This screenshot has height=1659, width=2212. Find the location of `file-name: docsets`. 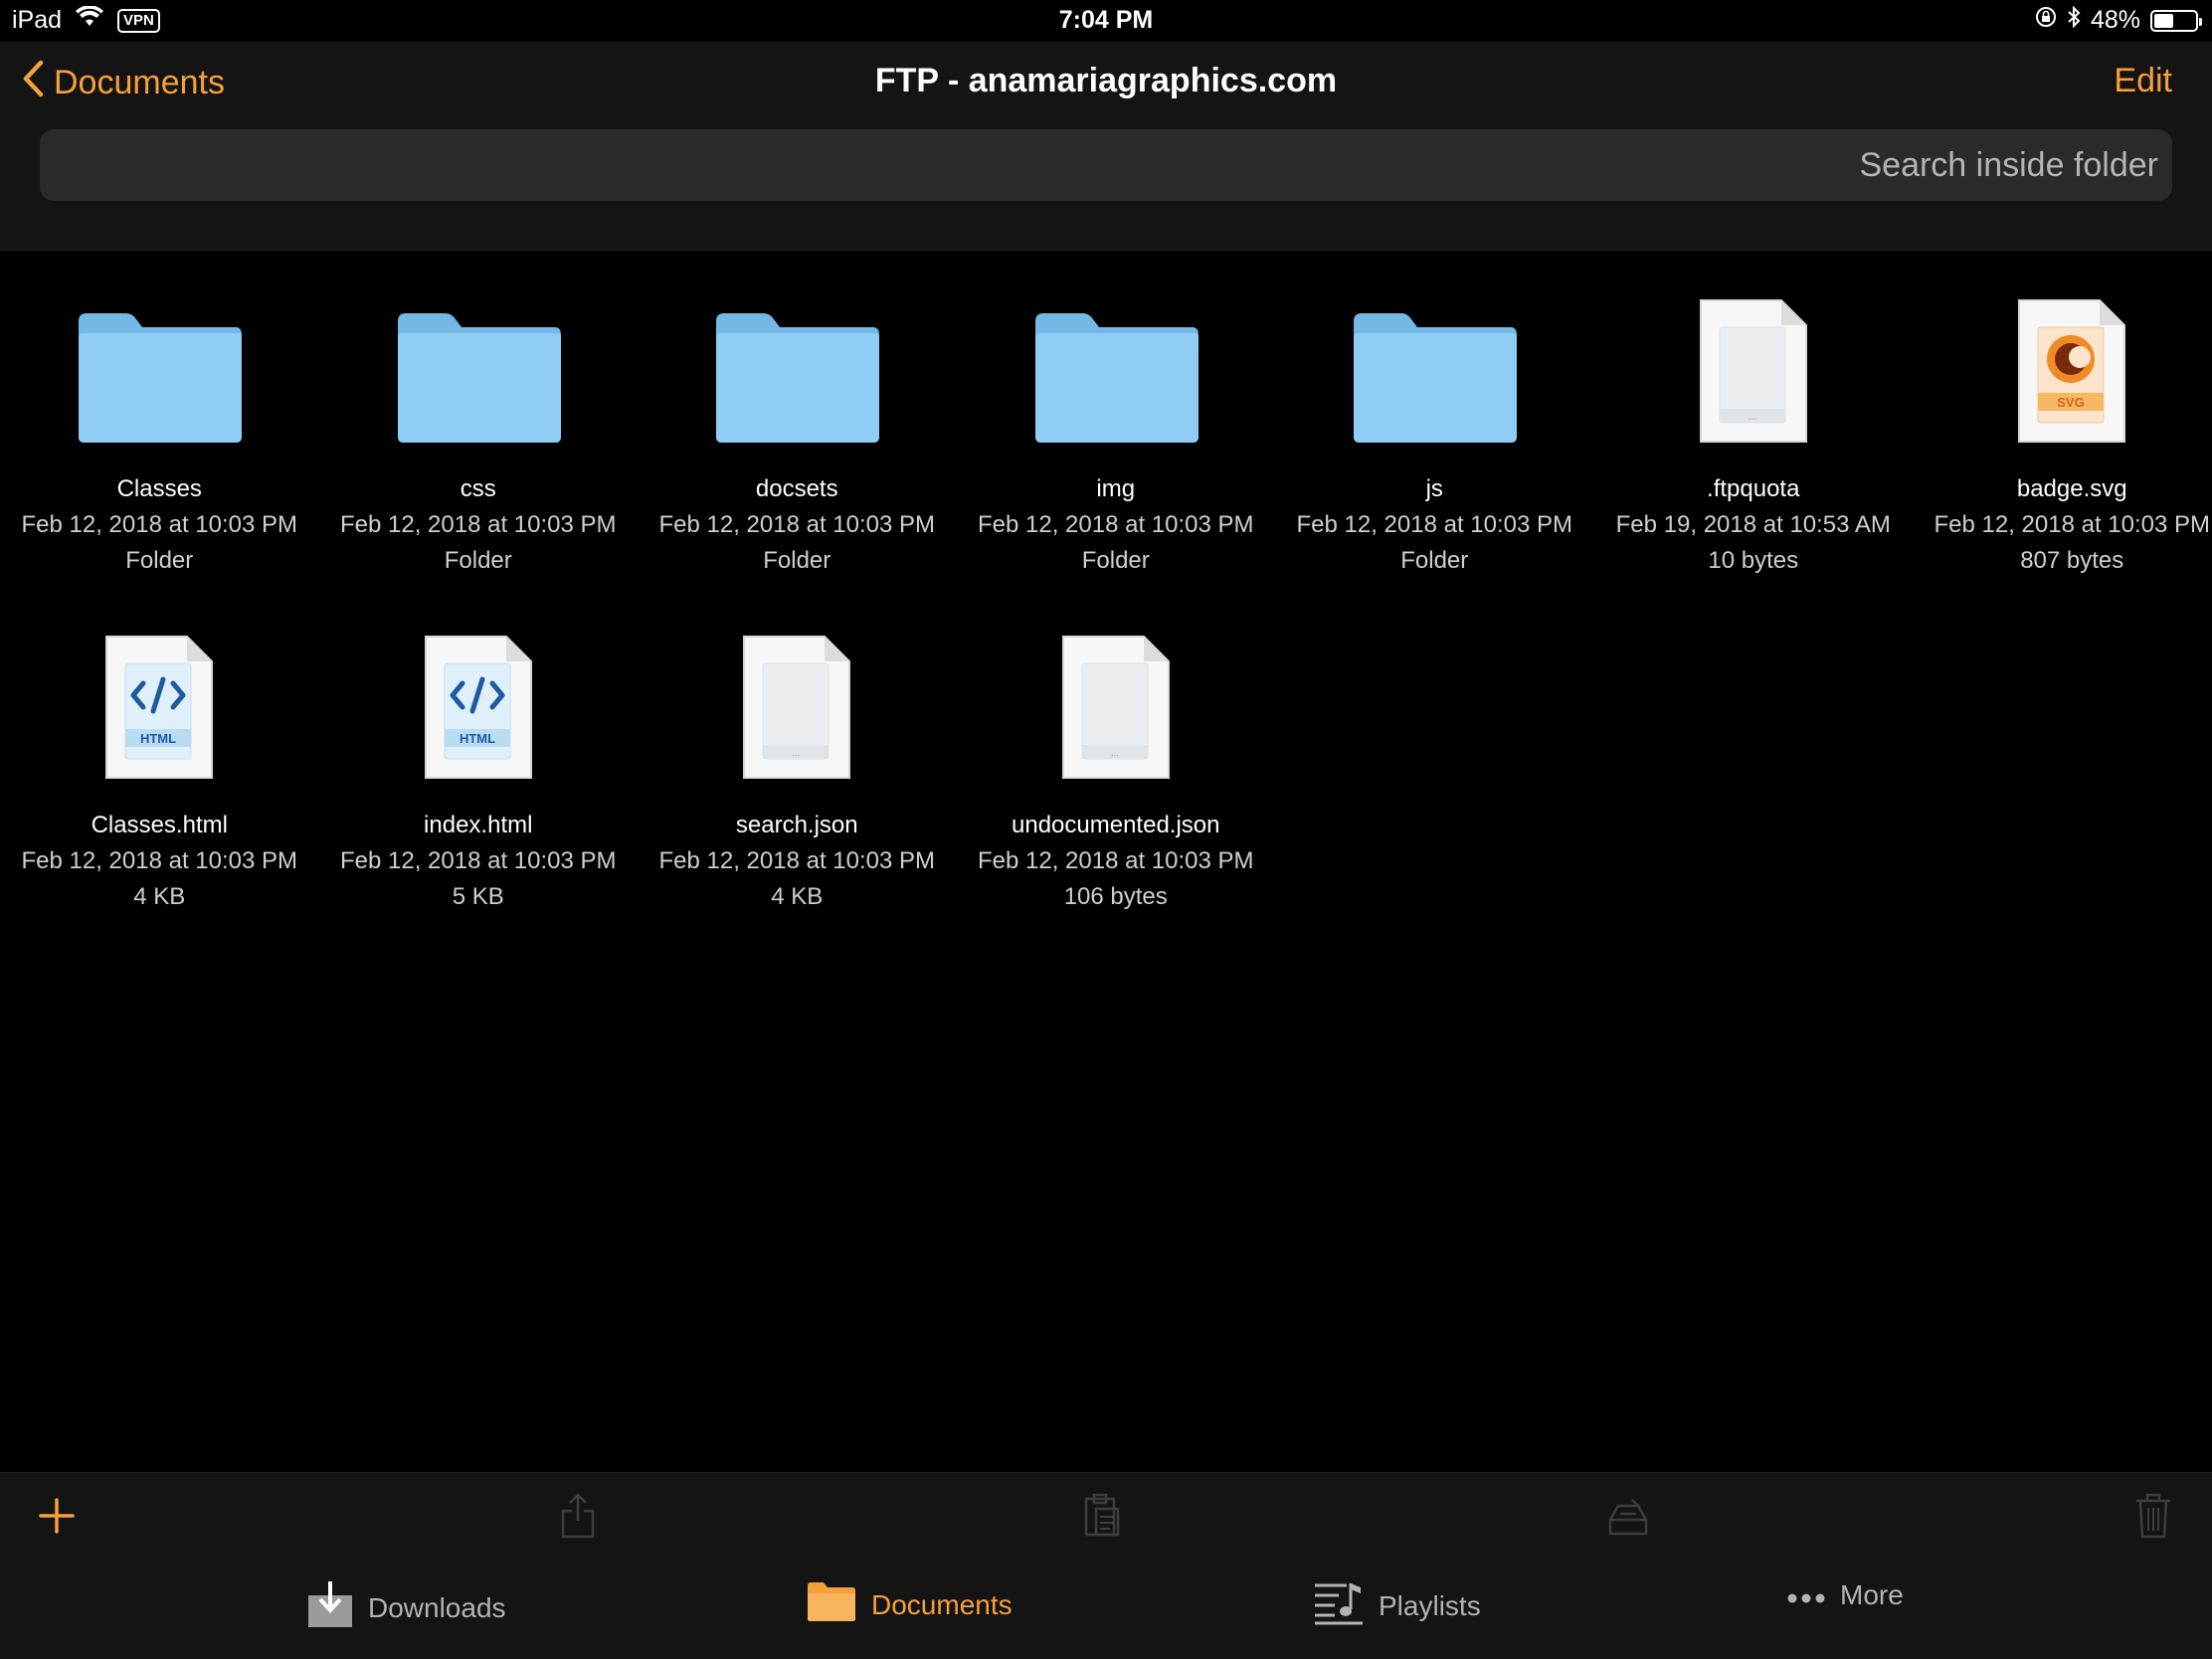

file-name: docsets is located at coordinates (796, 488).